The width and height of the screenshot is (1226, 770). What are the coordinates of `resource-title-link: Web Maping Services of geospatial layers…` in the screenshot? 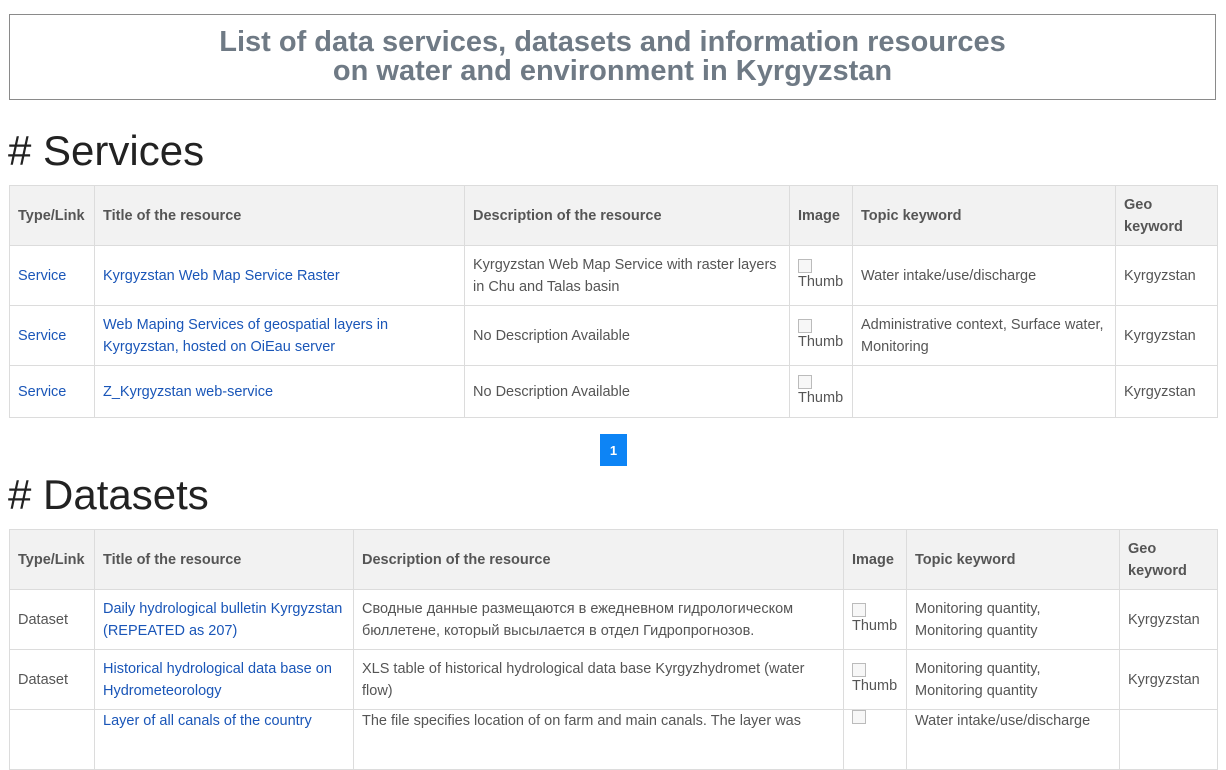 It's located at (245, 336).